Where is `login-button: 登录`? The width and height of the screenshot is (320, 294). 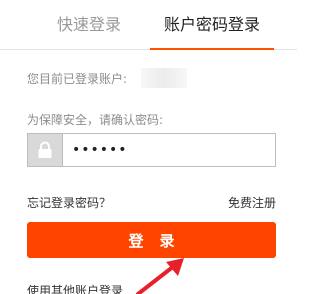
login-button: 登录 is located at coordinates (151, 240).